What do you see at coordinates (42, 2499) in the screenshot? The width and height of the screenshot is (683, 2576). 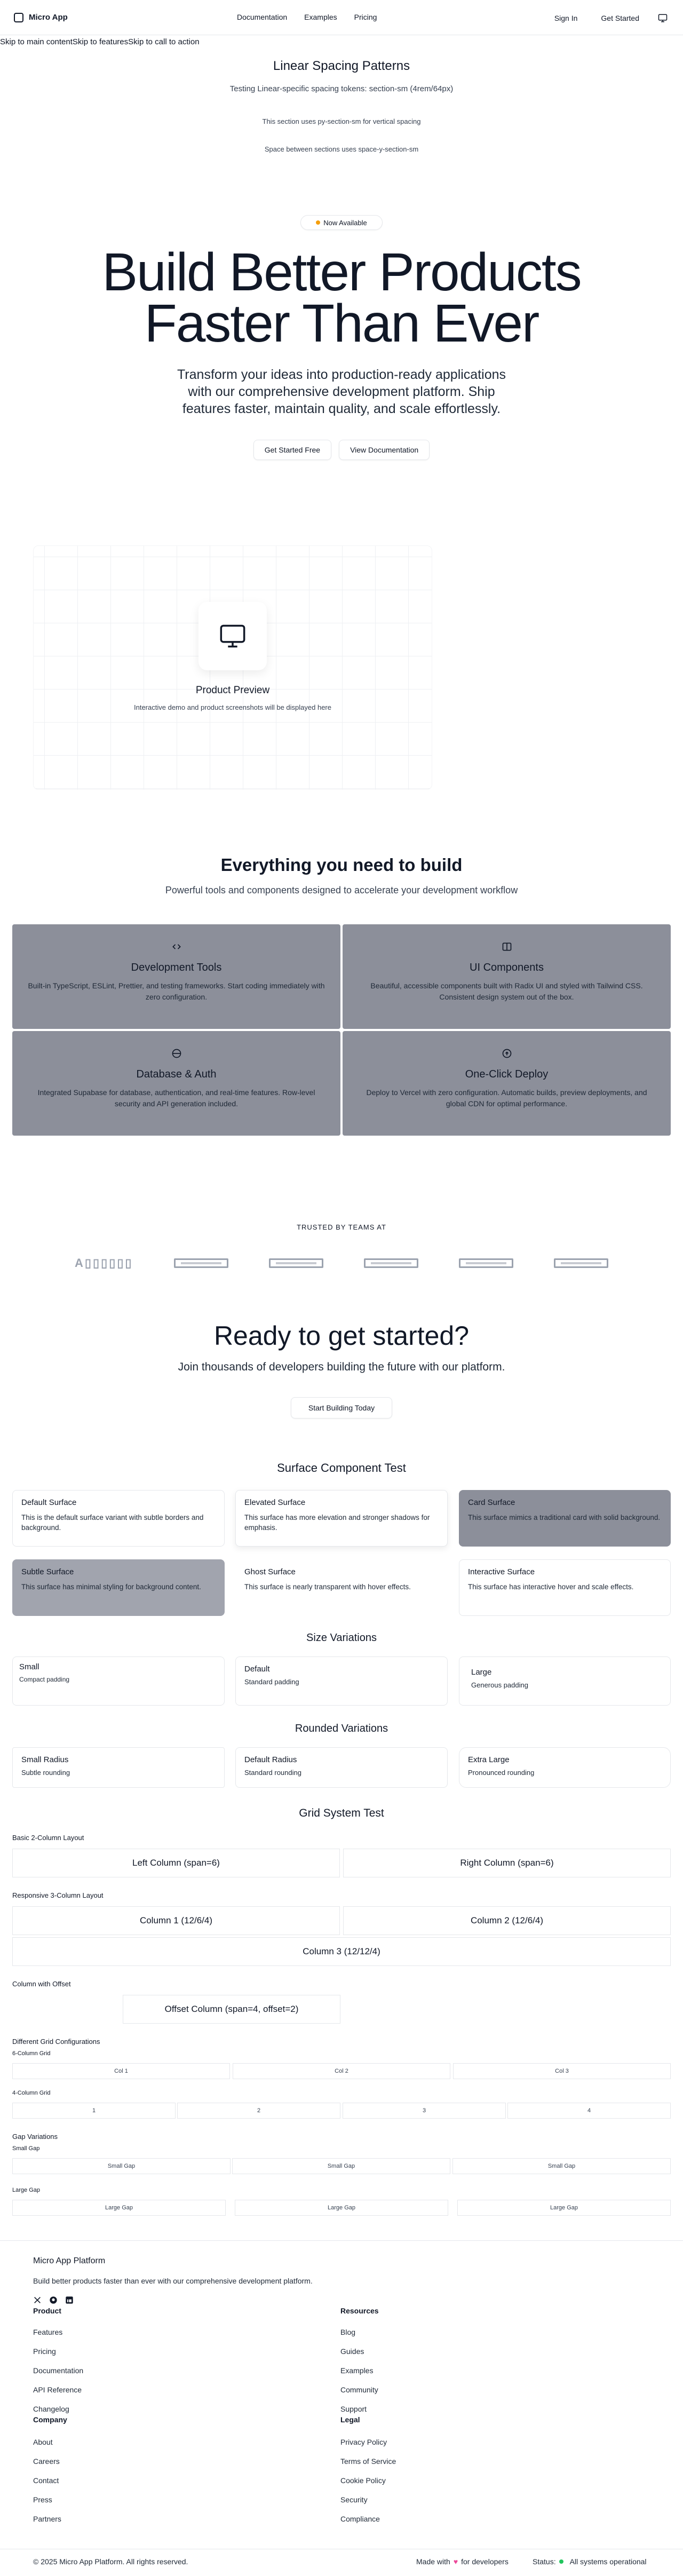 I see `footer-link: Press` at bounding box center [42, 2499].